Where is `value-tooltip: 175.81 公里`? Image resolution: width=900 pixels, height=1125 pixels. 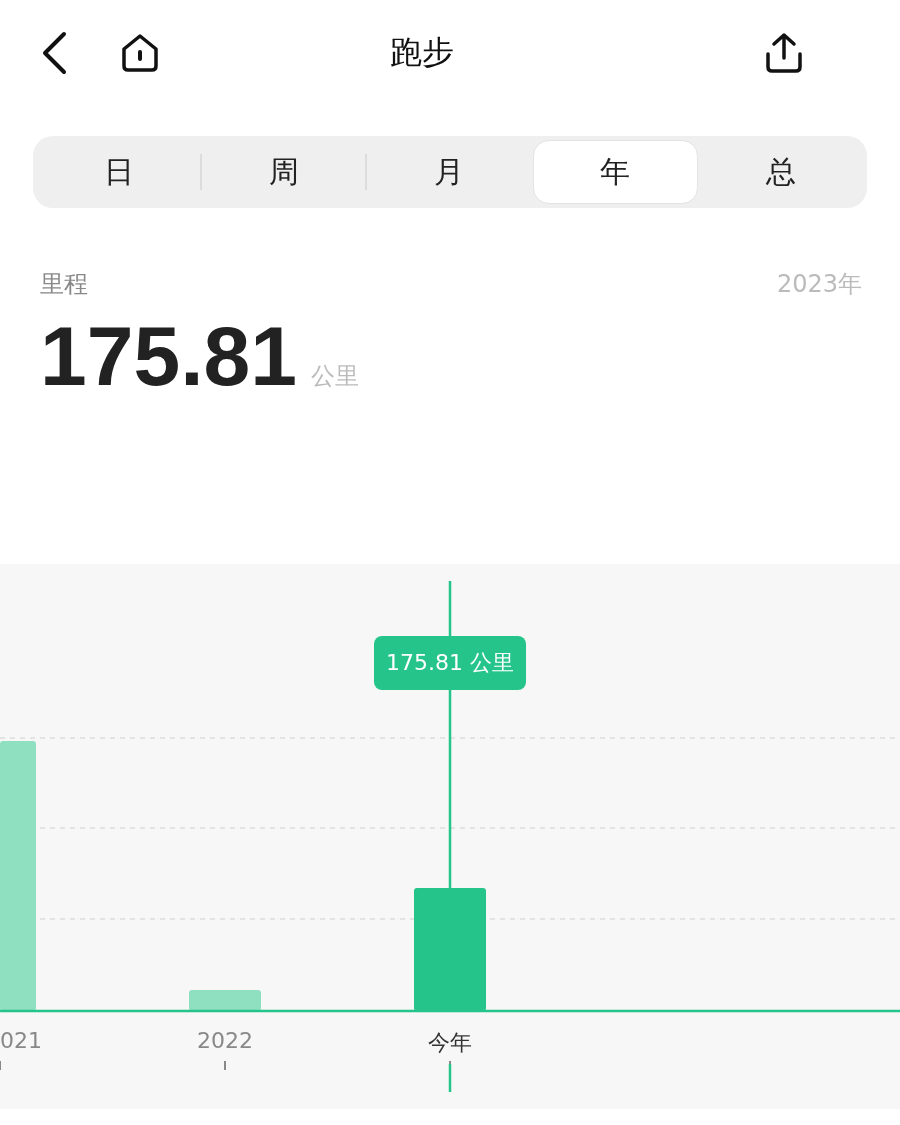 value-tooltip: 175.81 公里 is located at coordinates (450, 663).